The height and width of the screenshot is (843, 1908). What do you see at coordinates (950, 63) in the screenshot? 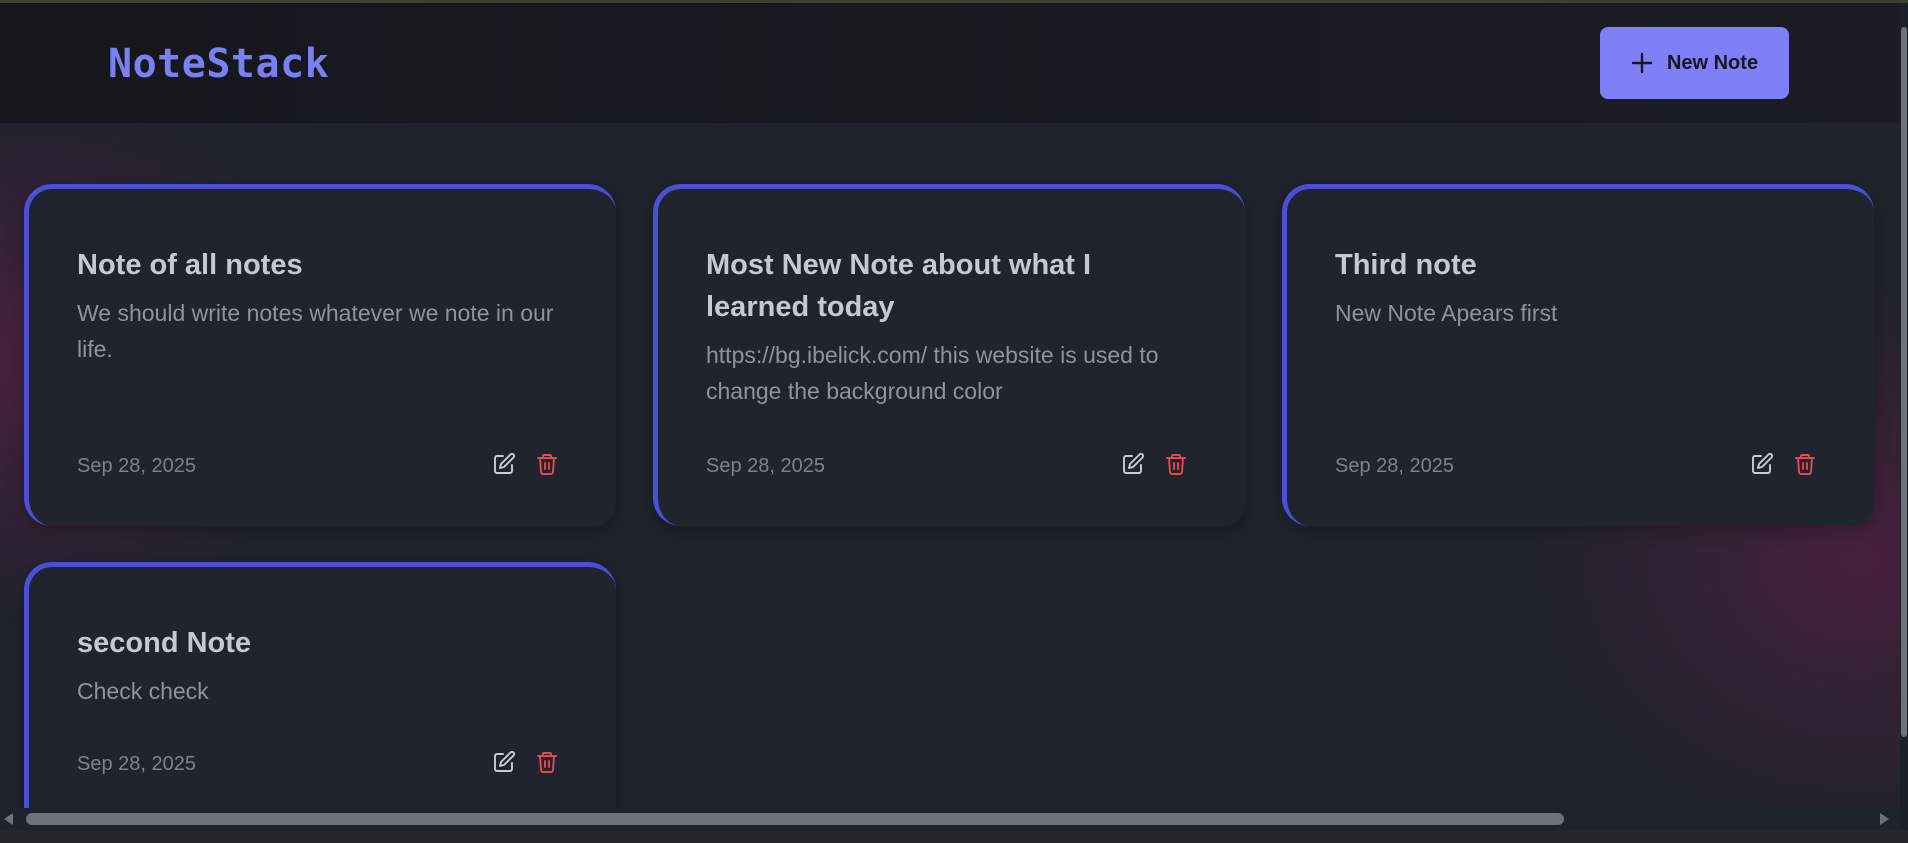
I see `app-header: NoteStack New Note` at bounding box center [950, 63].